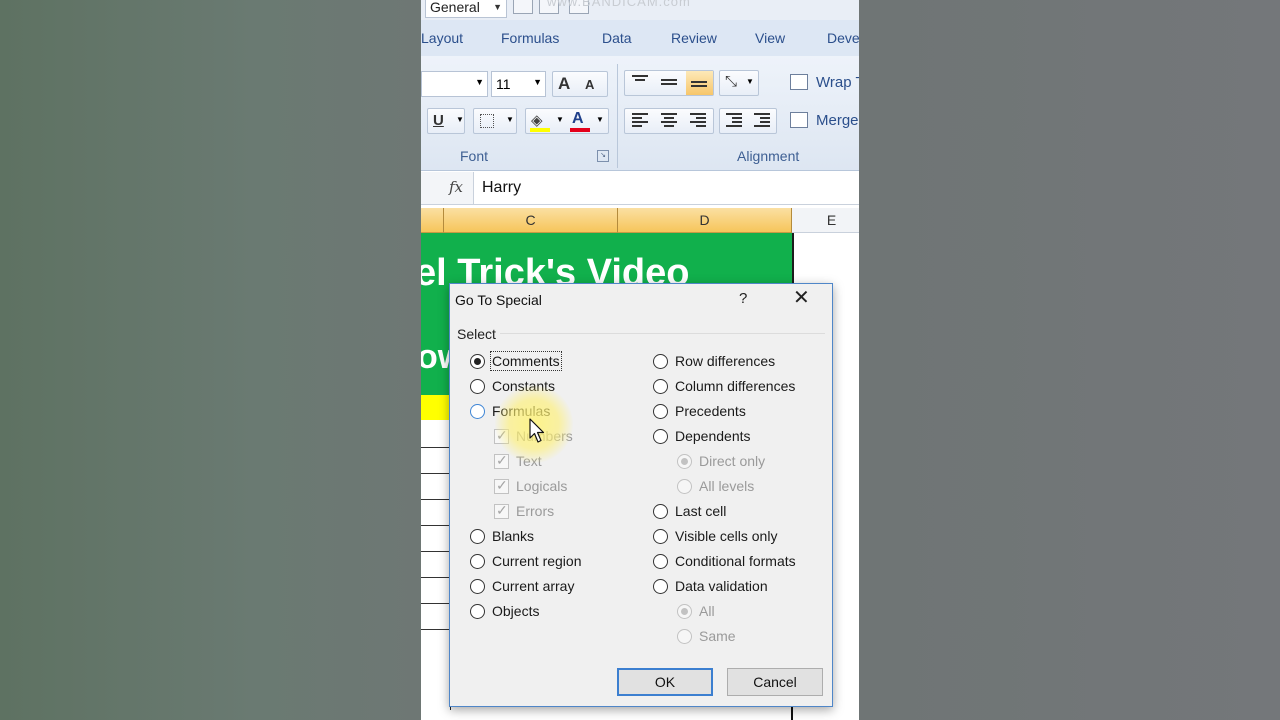  Describe the element at coordinates (446, 121) in the screenshot. I see `underline-button: U ▼` at that location.